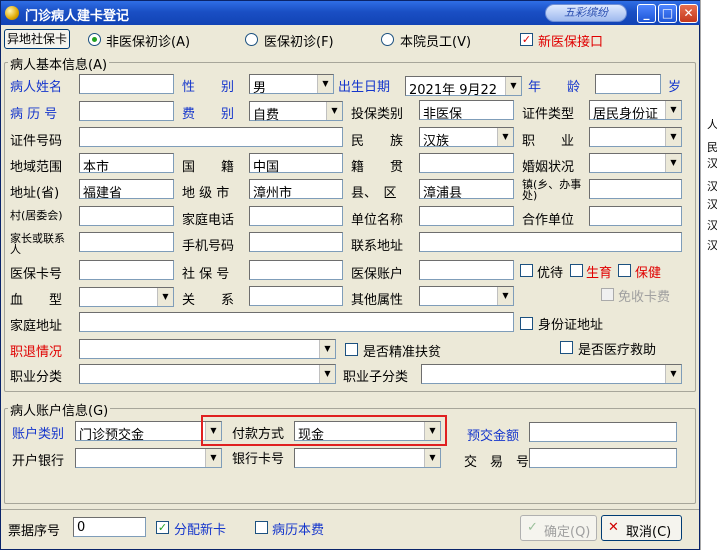  Describe the element at coordinates (126, 163) in the screenshot. I see `region-input: 本市` at that location.